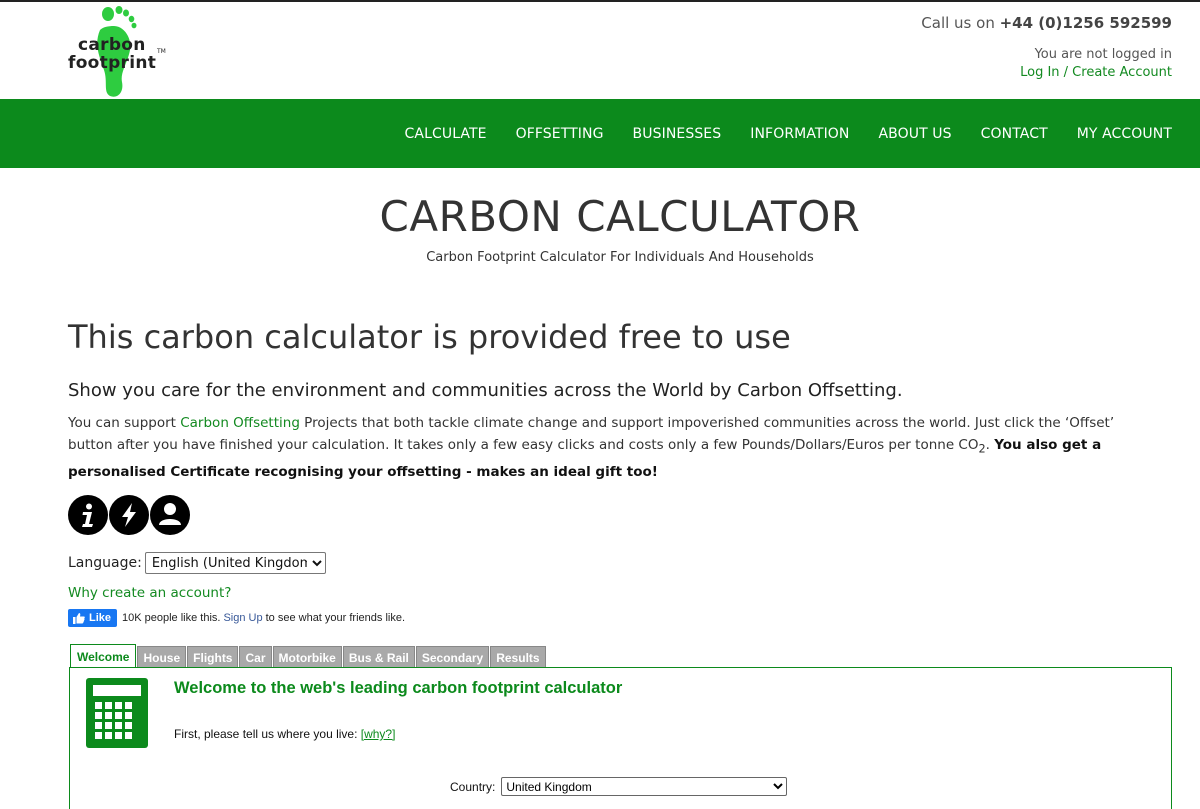 The image size is (1200, 809). Describe the element at coordinates (799, 134) in the screenshot. I see `nav-item-information: INFORMATION` at that location.